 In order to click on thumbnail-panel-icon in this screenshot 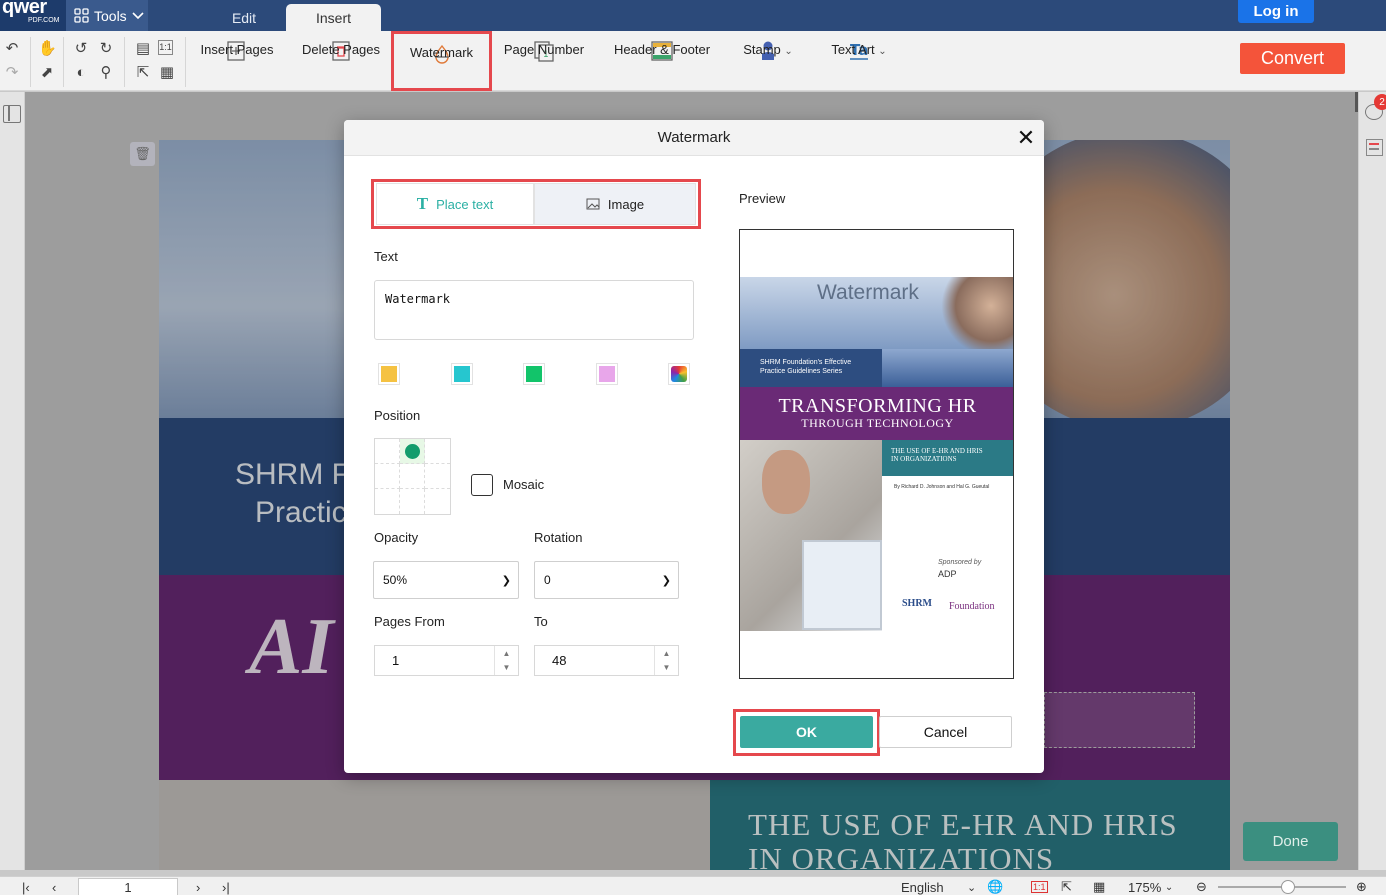, I will do `click(12, 114)`.